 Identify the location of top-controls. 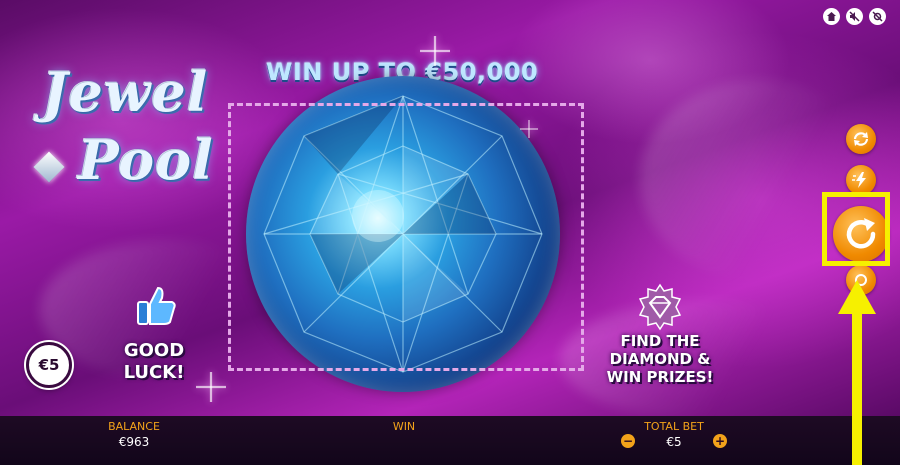
(854, 16).